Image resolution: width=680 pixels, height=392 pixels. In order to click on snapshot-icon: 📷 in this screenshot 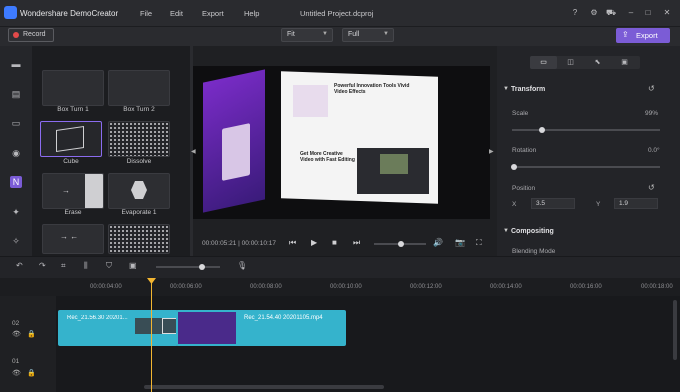, I will do `click(460, 242)`.